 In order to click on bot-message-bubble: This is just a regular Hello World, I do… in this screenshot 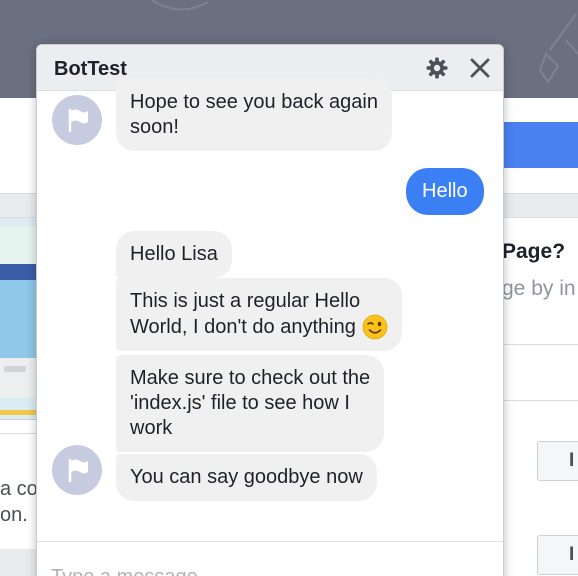, I will do `click(259, 314)`.